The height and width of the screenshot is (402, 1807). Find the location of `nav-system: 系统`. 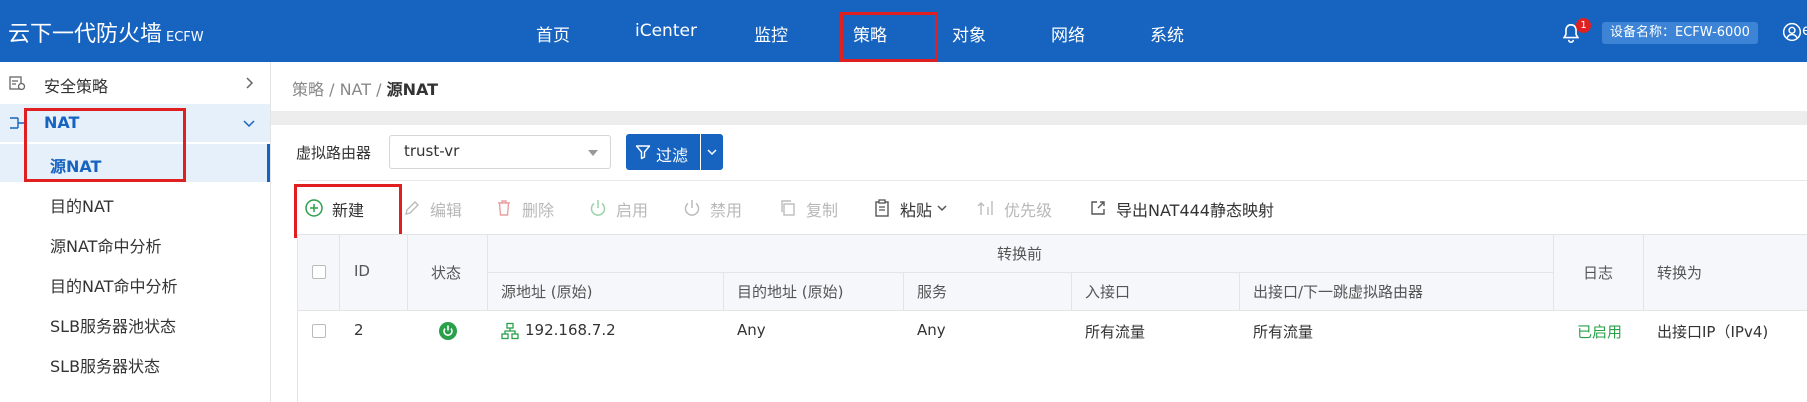

nav-system: 系统 is located at coordinates (1167, 33).